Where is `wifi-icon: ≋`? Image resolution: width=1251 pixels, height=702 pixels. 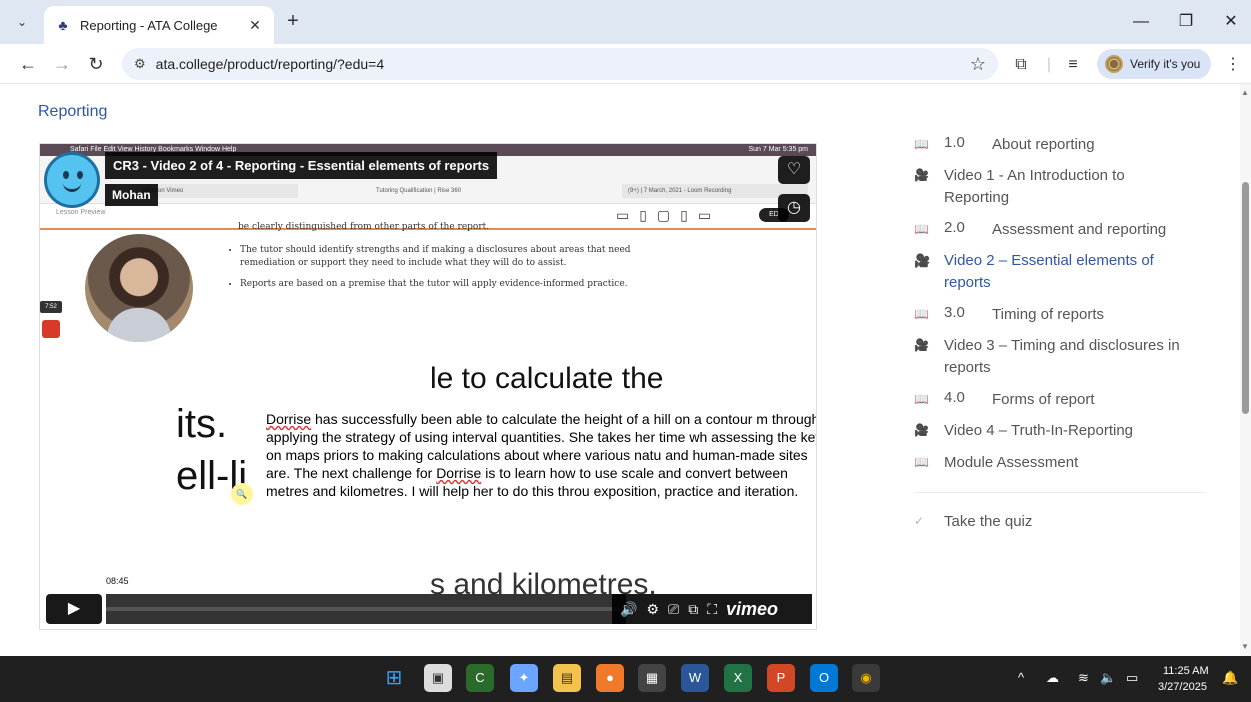
wifi-icon: ≋ is located at coordinates (1083, 678).